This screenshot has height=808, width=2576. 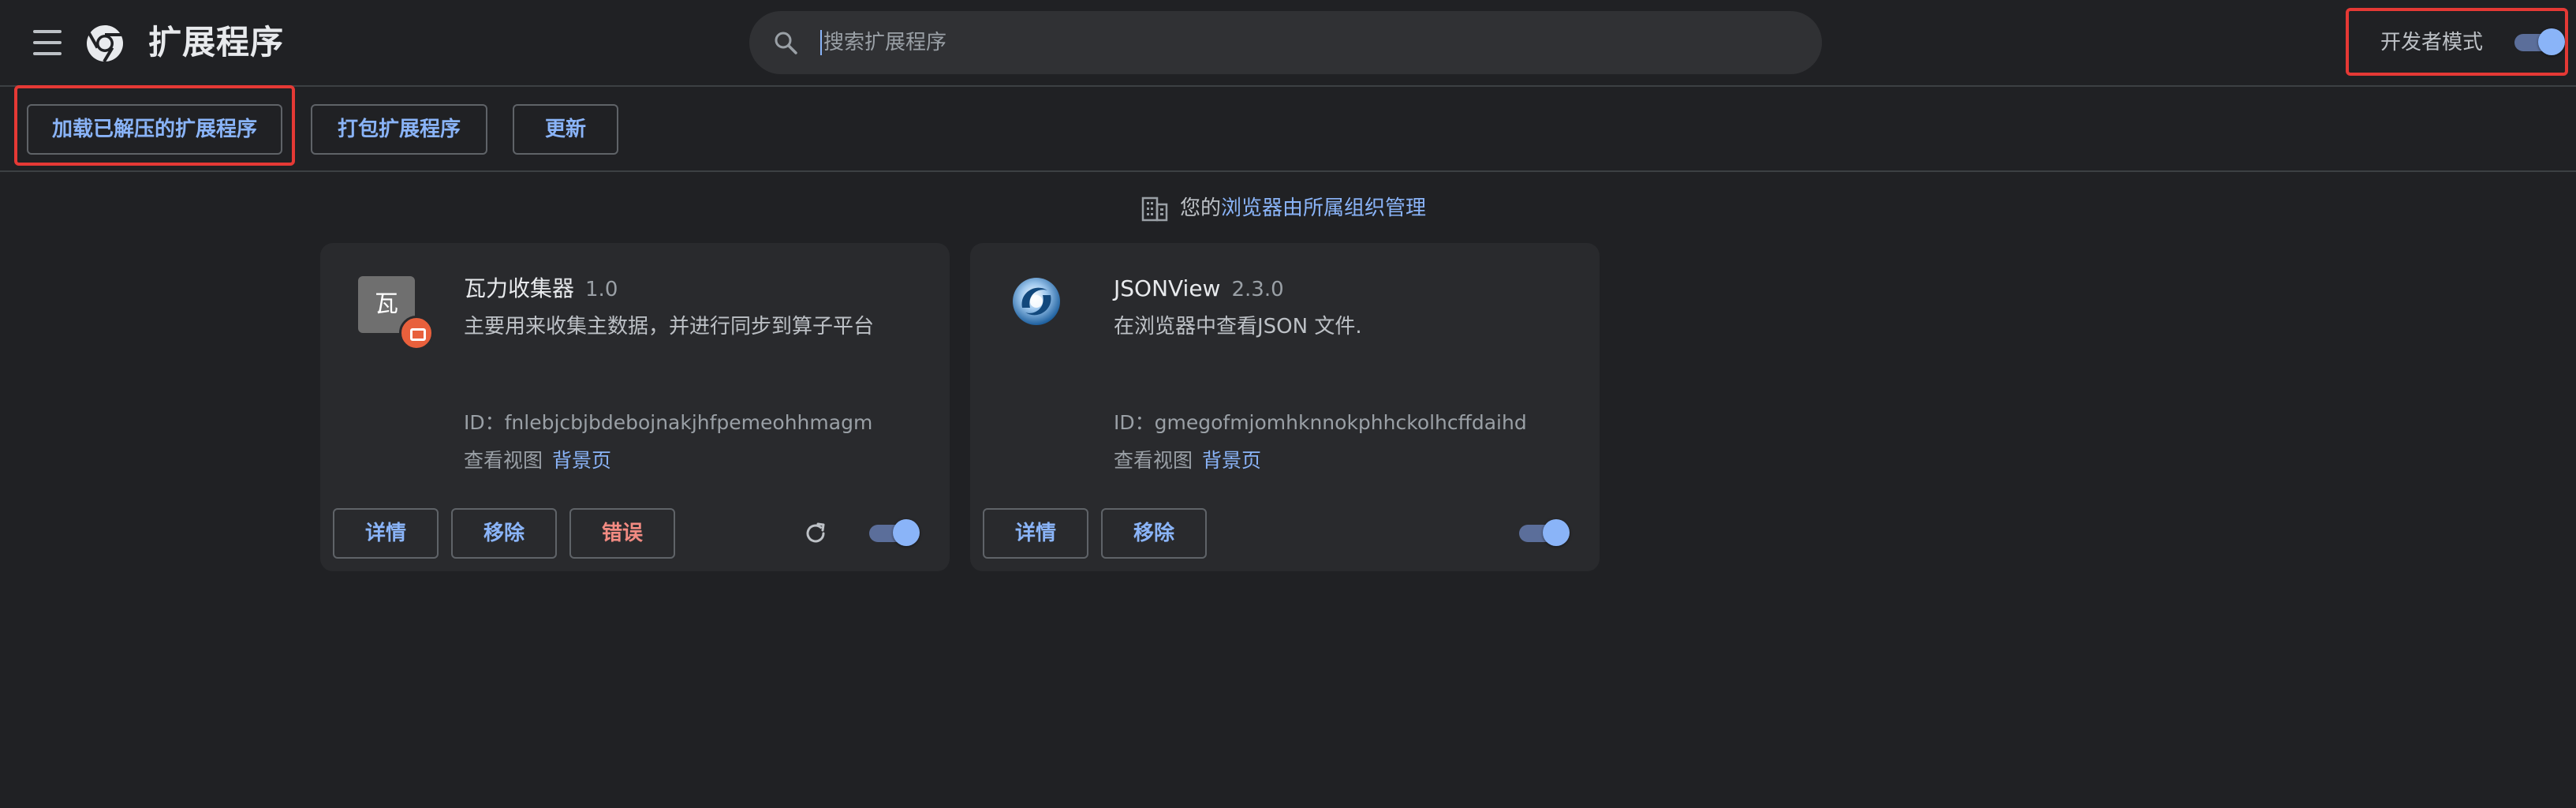 I want to click on chrome-logo-icon, so click(x=105, y=44).